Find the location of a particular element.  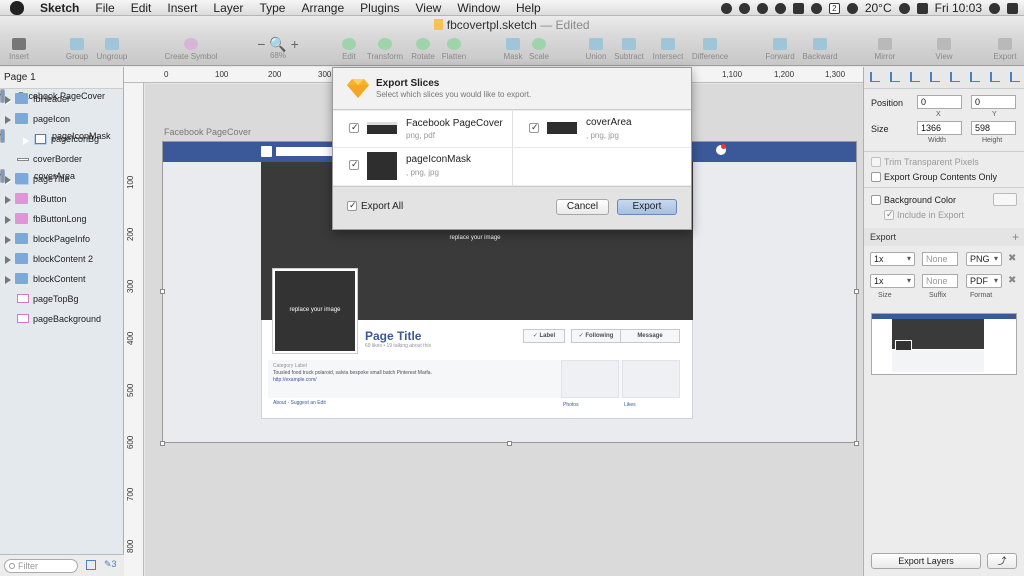

wifi-icon is located at coordinates (904, 8).